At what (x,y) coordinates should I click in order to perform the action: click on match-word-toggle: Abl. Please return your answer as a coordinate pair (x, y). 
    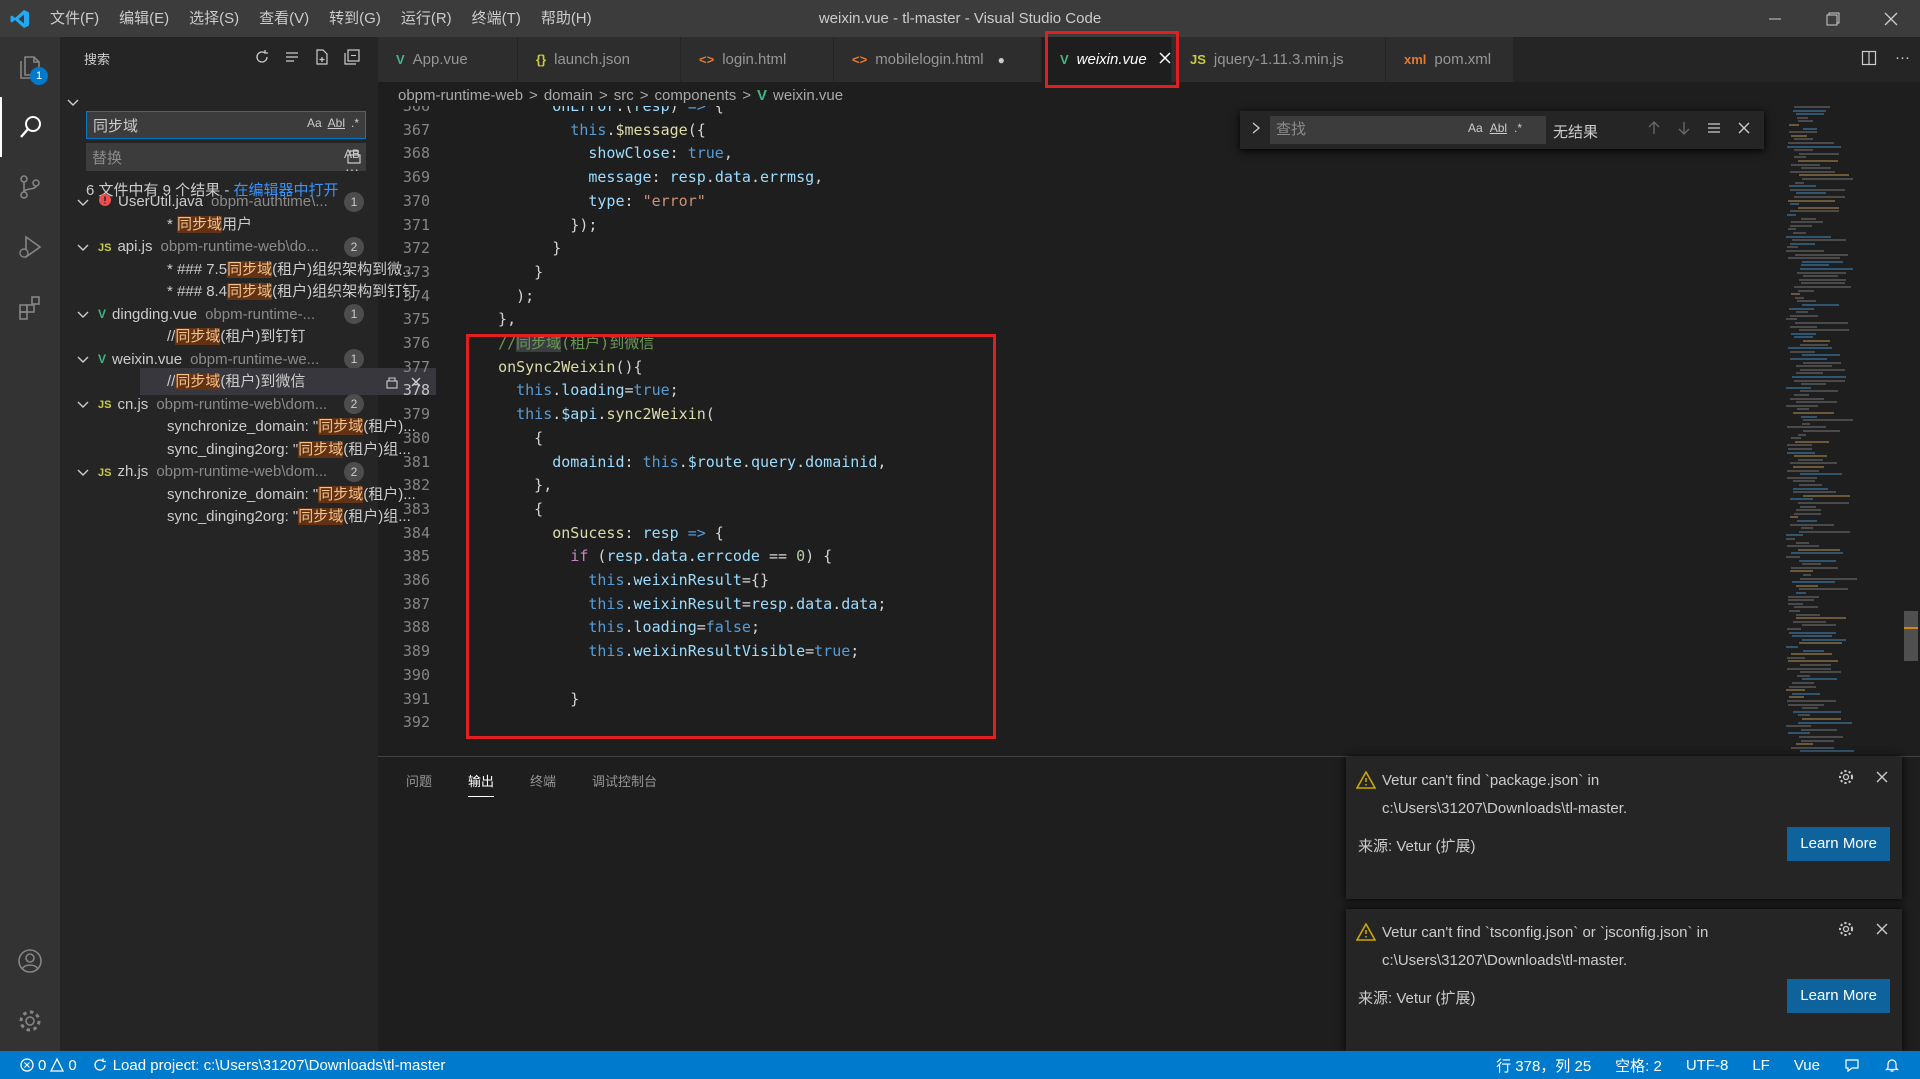
    Looking at the image, I should click on (336, 123).